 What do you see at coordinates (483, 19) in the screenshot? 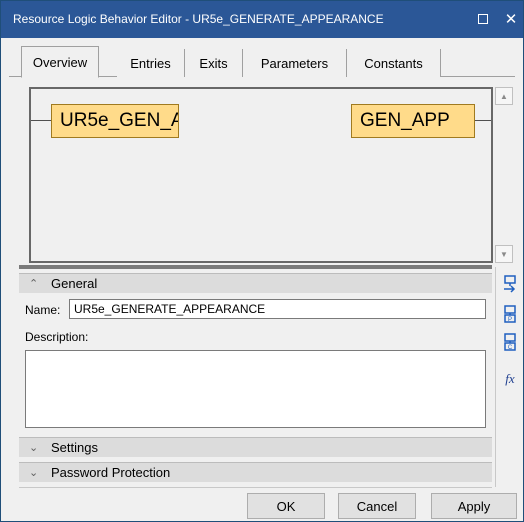
I see `maximize-icon` at bounding box center [483, 19].